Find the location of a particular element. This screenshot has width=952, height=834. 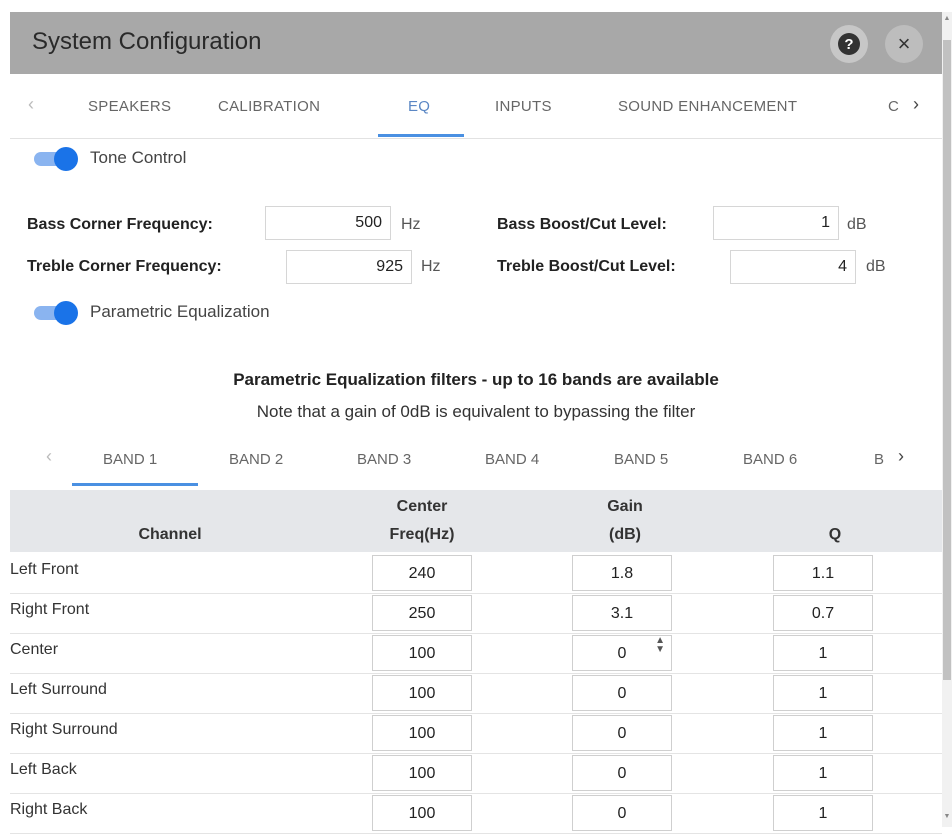

help-button: ? is located at coordinates (849, 44).